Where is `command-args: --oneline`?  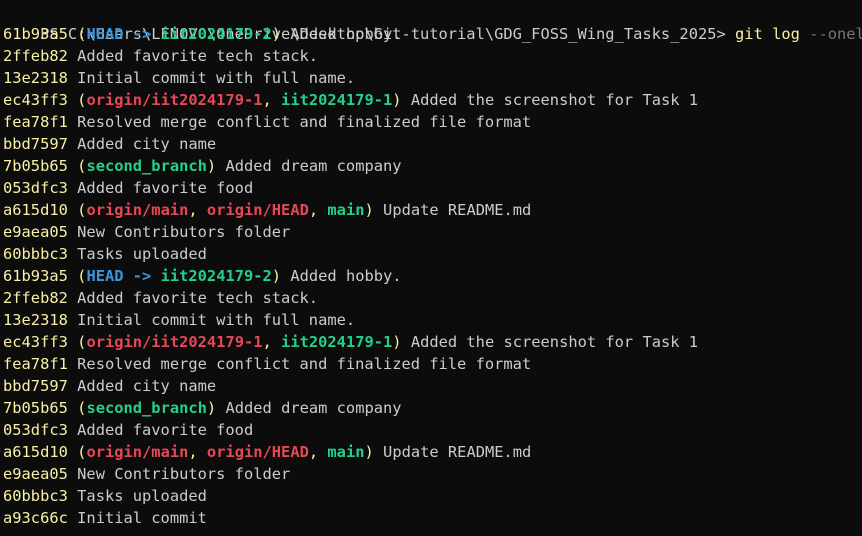 command-args: --oneline is located at coordinates (835, 34).